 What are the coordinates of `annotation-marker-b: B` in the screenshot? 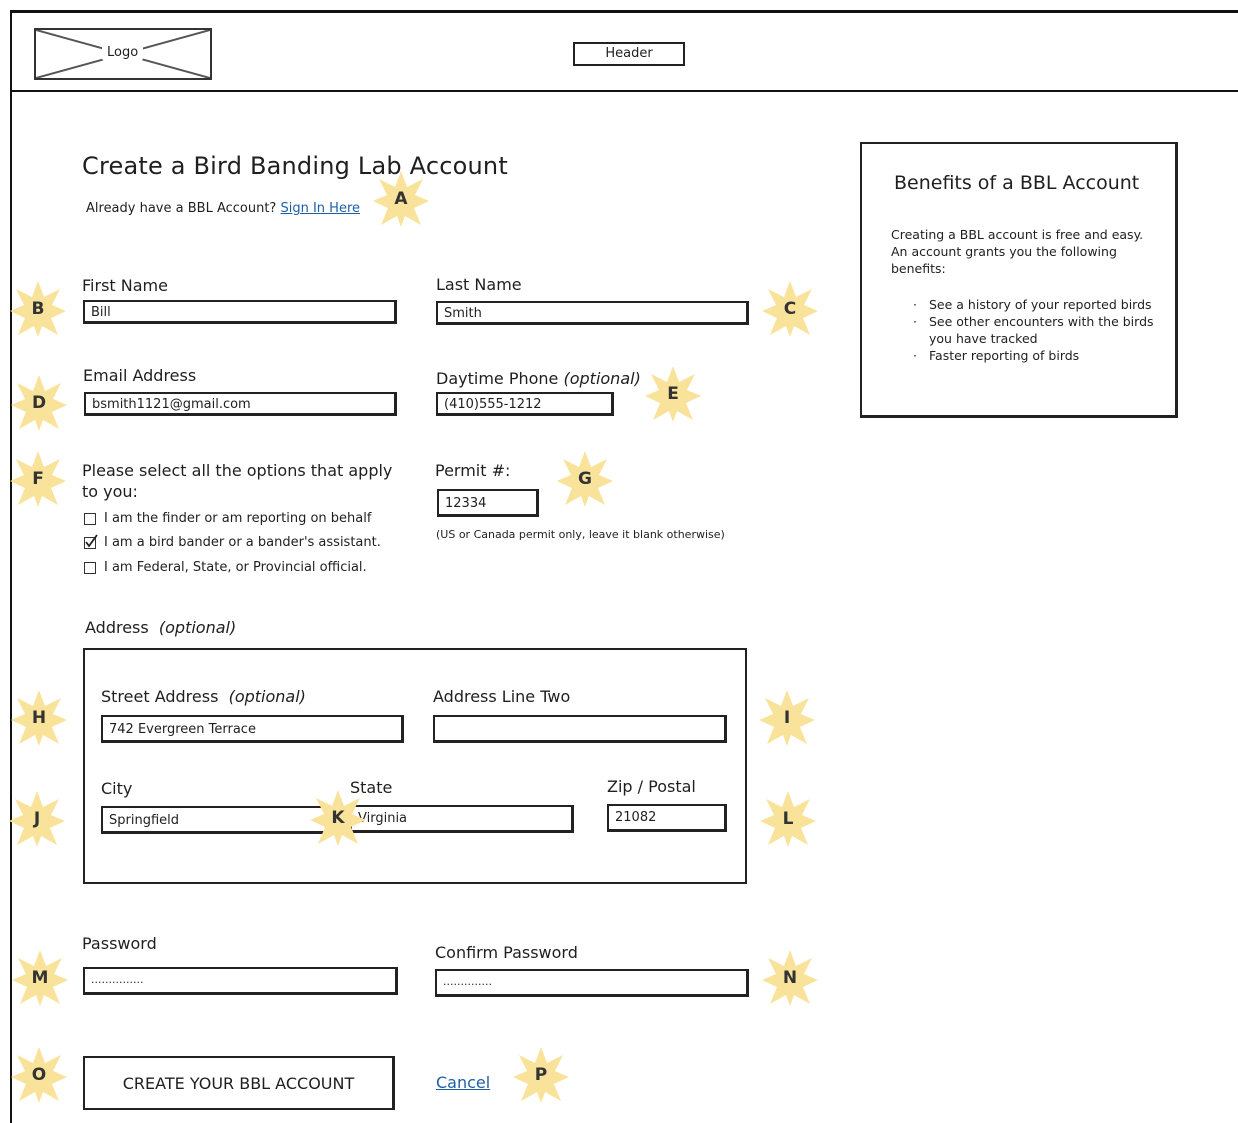 It's located at (38, 309).